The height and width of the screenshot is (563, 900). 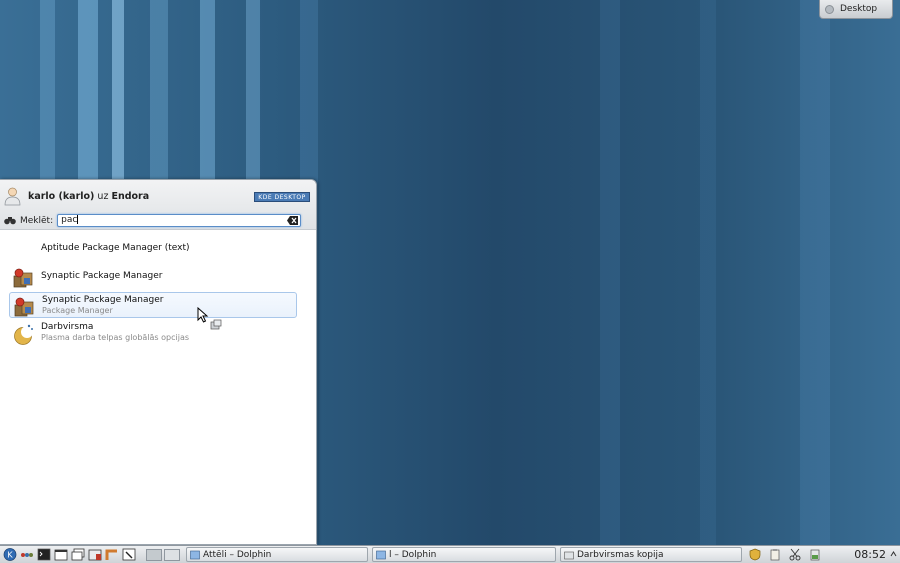 What do you see at coordinates (115, 248) in the screenshot?
I see `result-name: Aptitude Package Manager (text)` at bounding box center [115, 248].